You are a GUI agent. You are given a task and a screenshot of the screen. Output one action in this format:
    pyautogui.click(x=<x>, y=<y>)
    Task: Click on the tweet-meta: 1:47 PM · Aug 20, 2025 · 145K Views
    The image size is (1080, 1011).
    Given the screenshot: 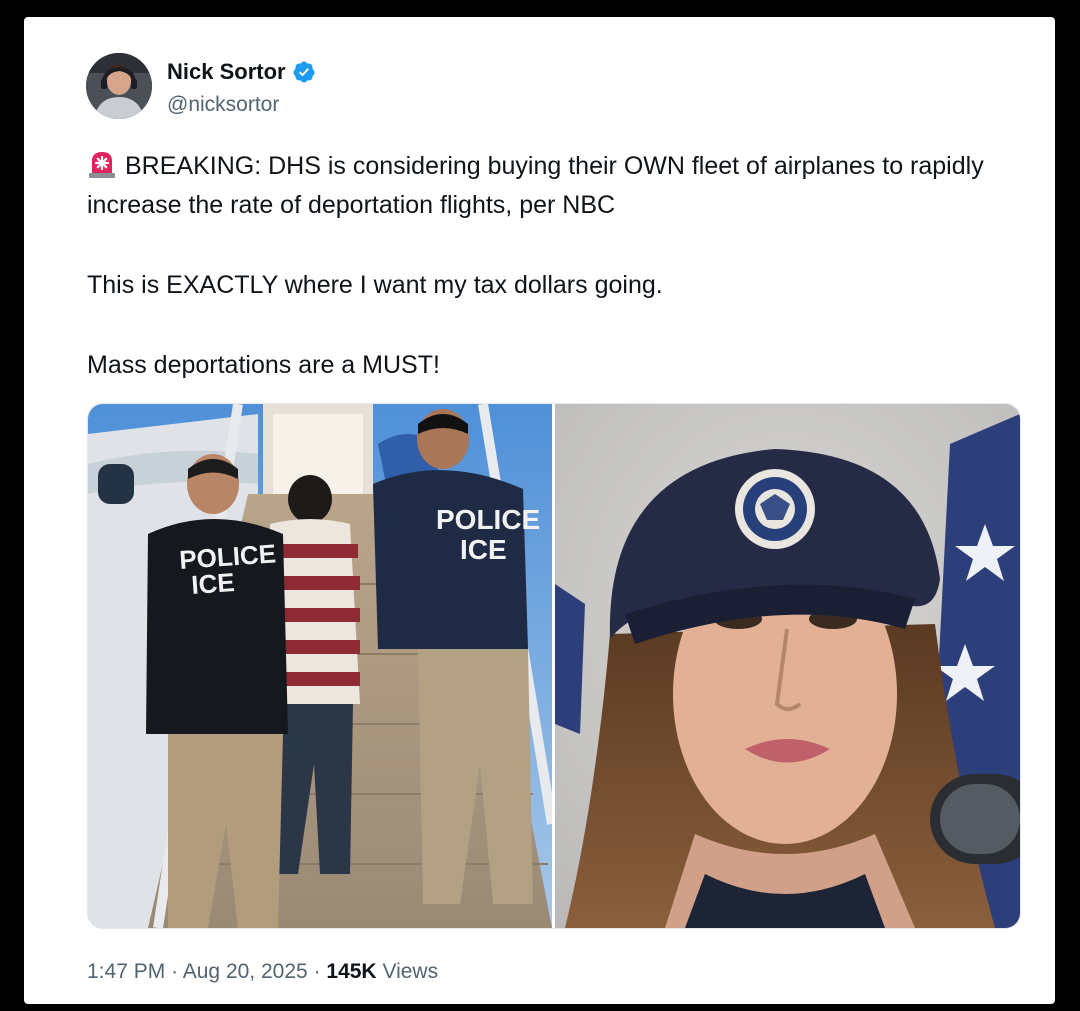 What is the action you would take?
    pyautogui.click(x=262, y=972)
    